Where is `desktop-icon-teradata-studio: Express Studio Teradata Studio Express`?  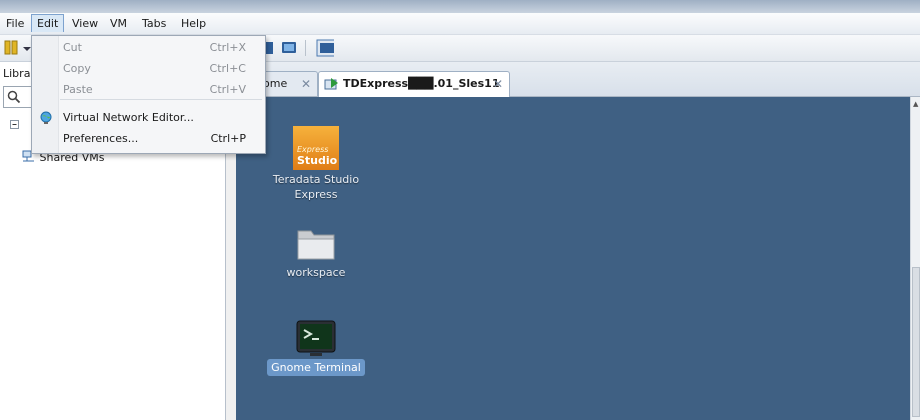 desktop-icon-teradata-studio: Express Studio Teradata Studio Express is located at coordinates (316, 164).